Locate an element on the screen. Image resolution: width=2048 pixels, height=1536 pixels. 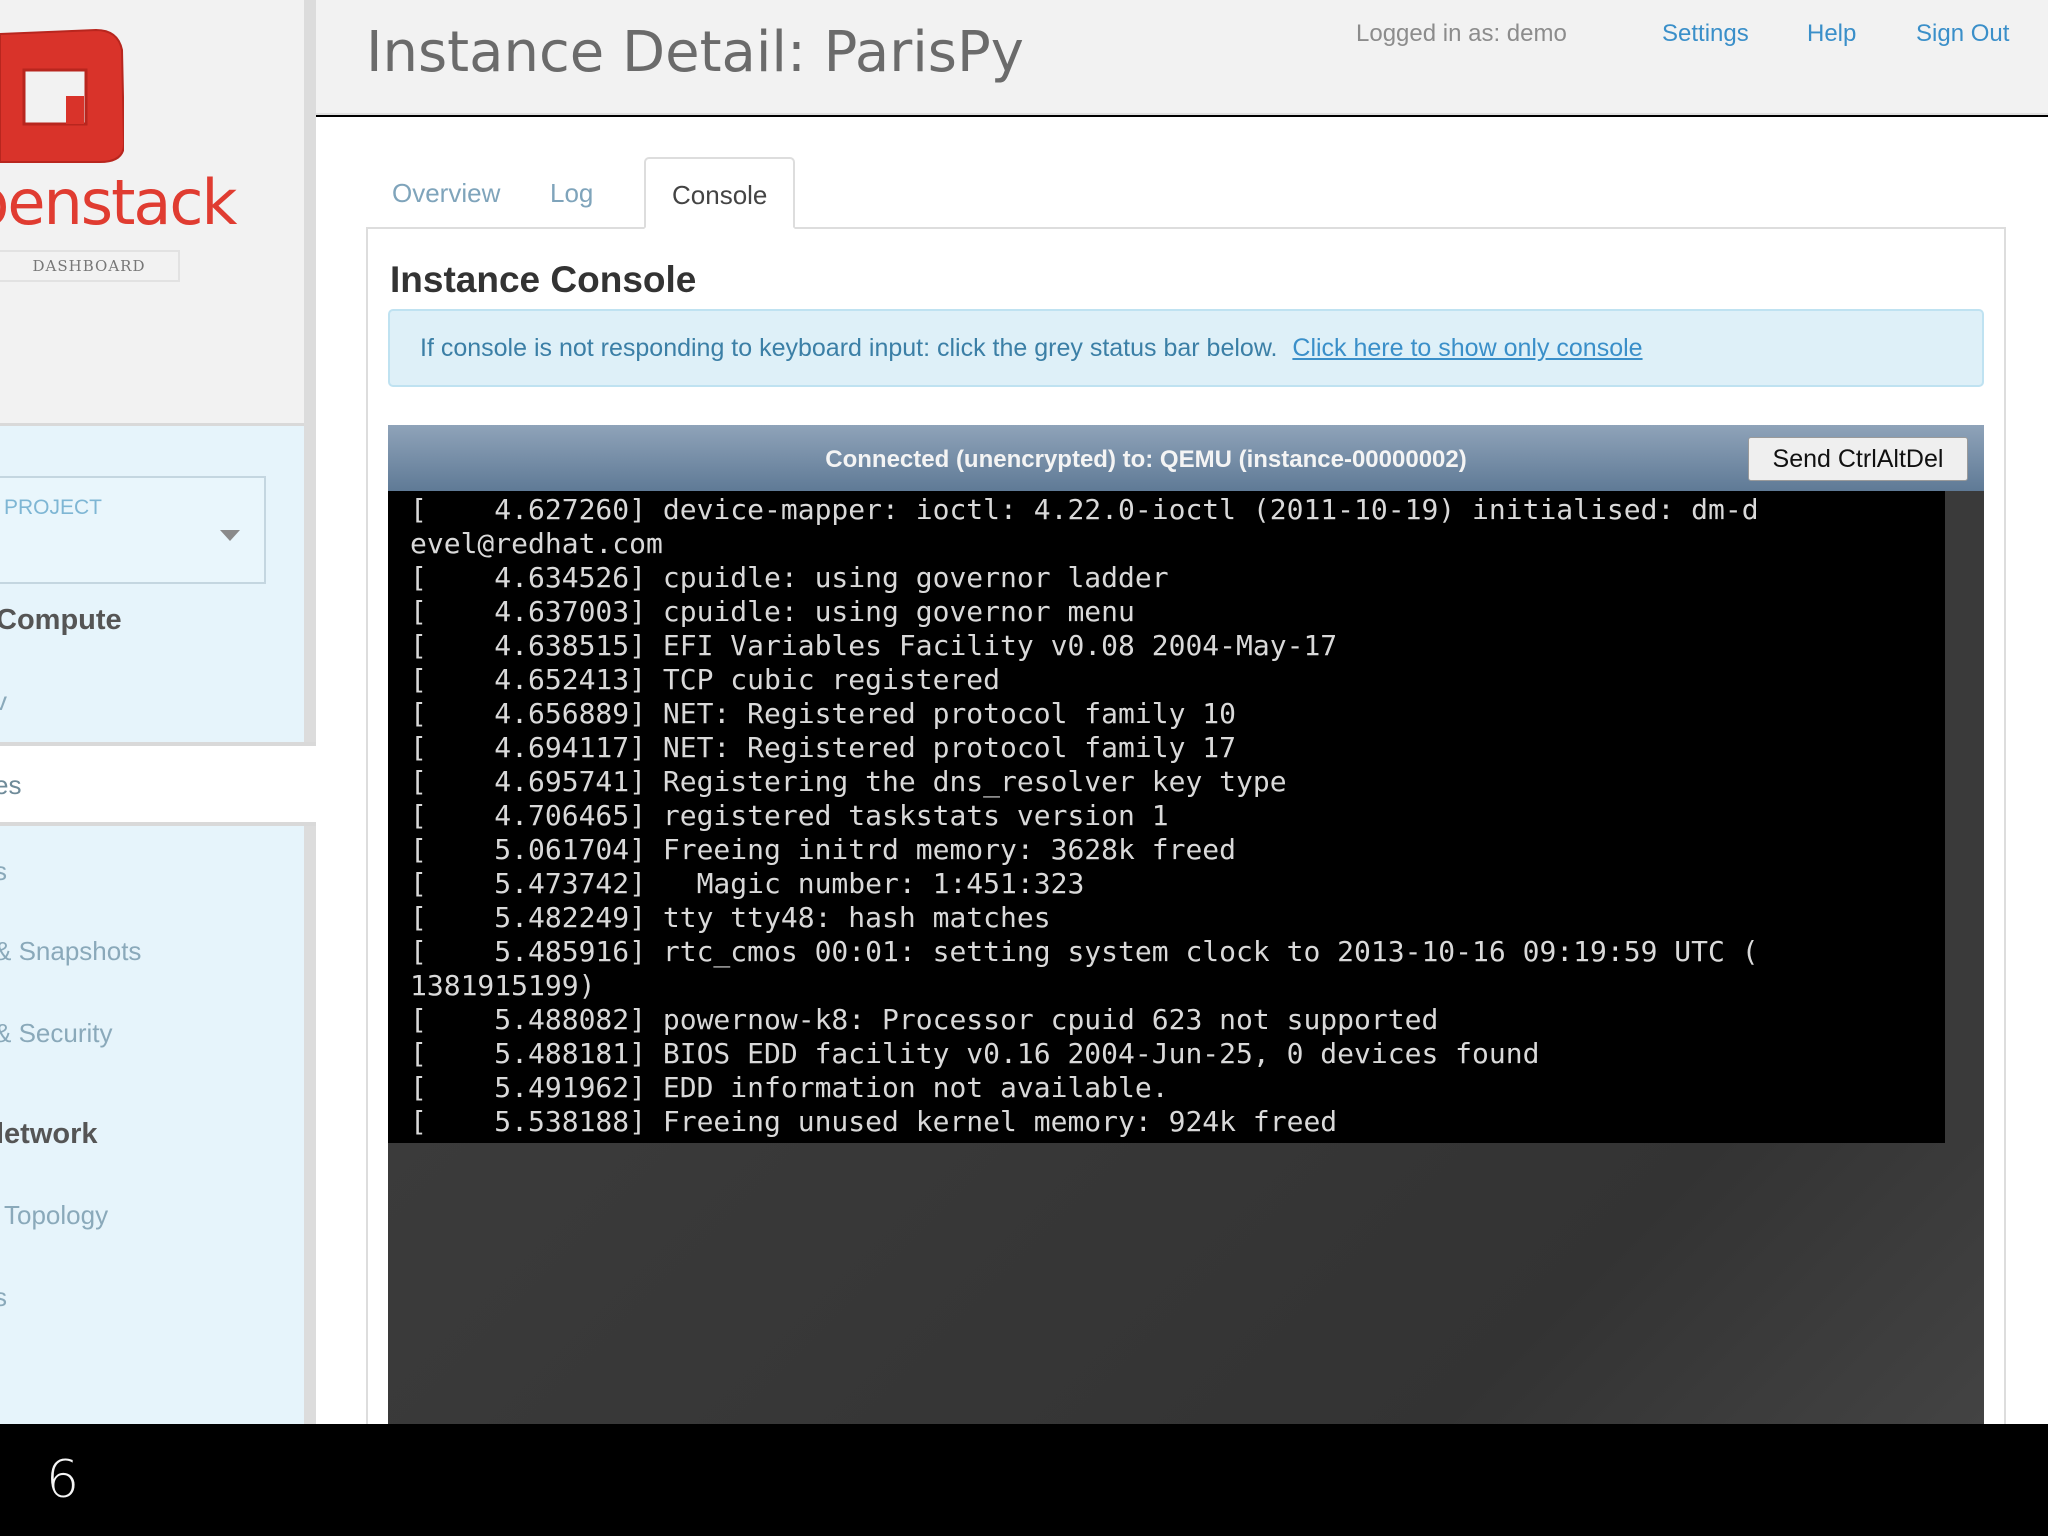
terminal-line: 1381915199) is located at coordinates (503, 985).